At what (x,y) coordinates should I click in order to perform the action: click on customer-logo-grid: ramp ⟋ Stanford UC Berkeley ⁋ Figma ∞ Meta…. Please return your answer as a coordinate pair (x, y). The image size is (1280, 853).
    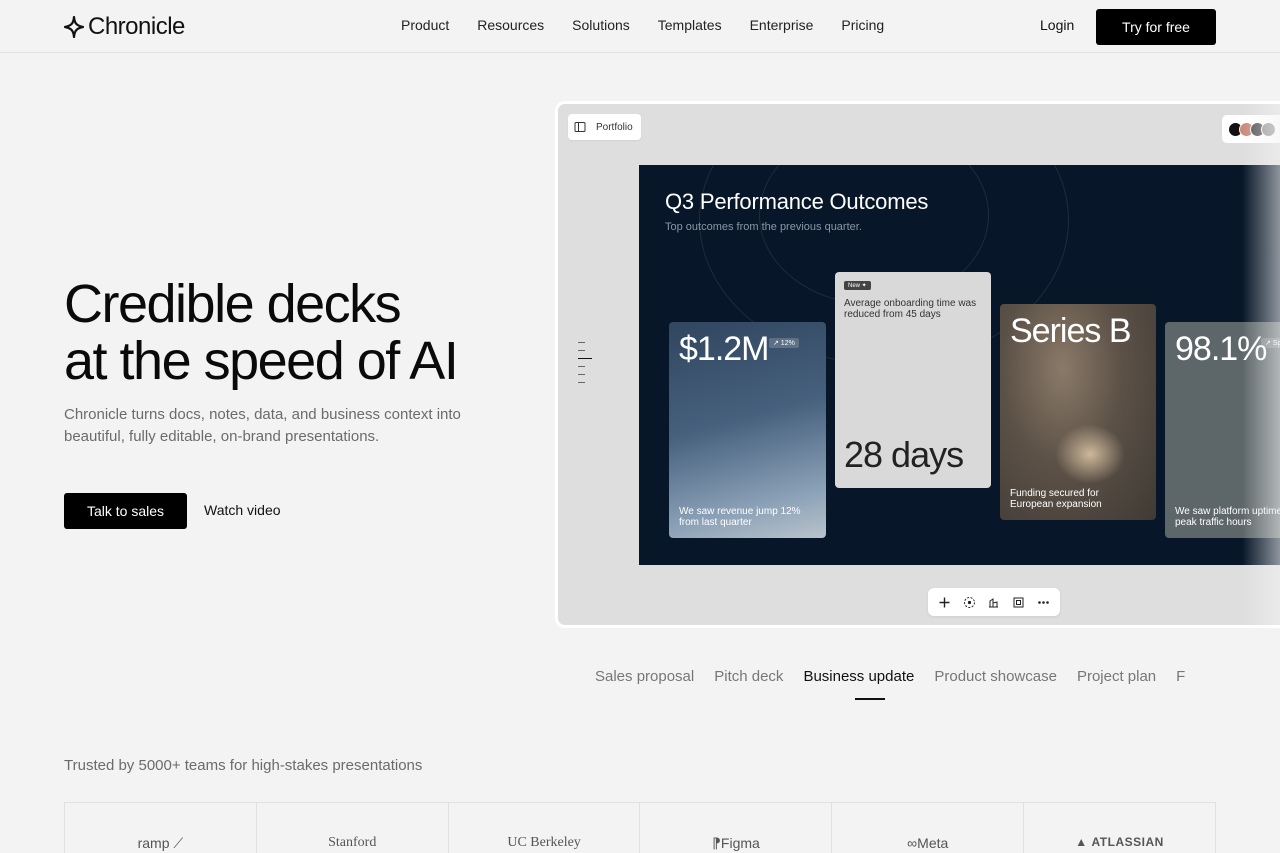
    Looking at the image, I should click on (640, 827).